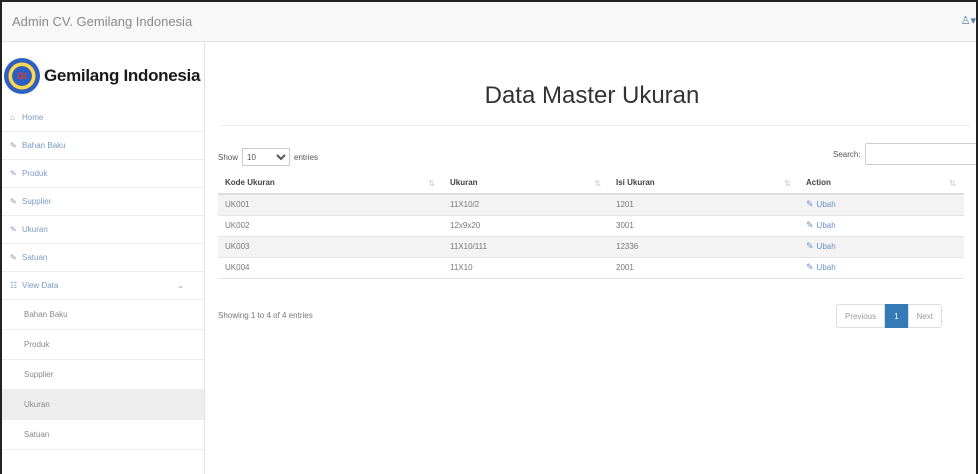 The height and width of the screenshot is (474, 978). What do you see at coordinates (592, 95) in the screenshot?
I see `page-title: Data Master Ukuran` at bounding box center [592, 95].